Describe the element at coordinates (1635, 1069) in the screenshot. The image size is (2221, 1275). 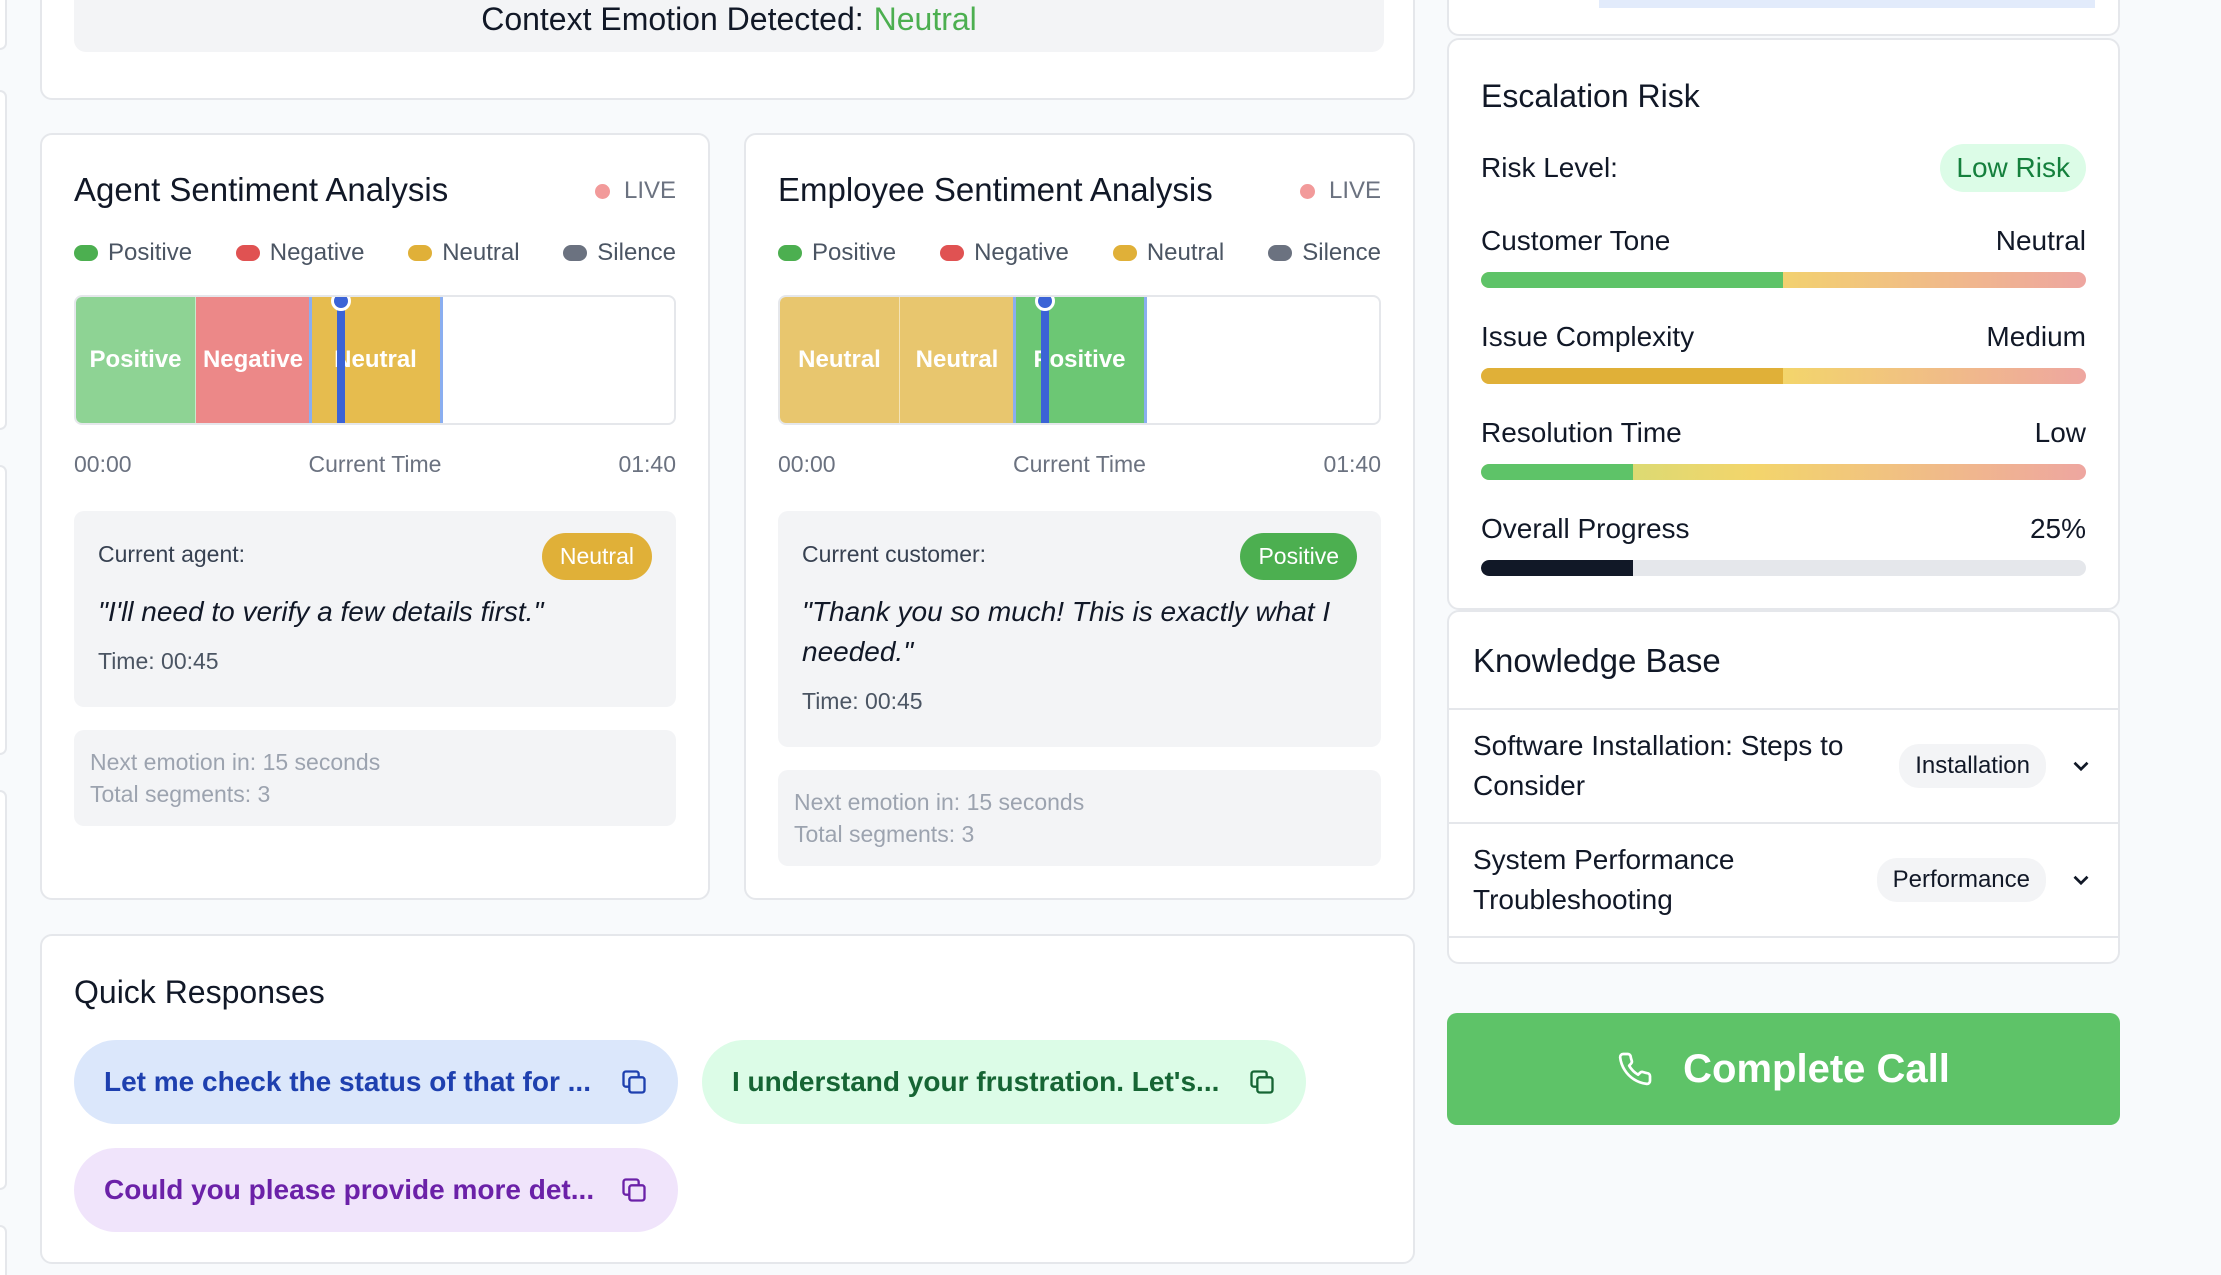
I see `phone-icon` at that location.